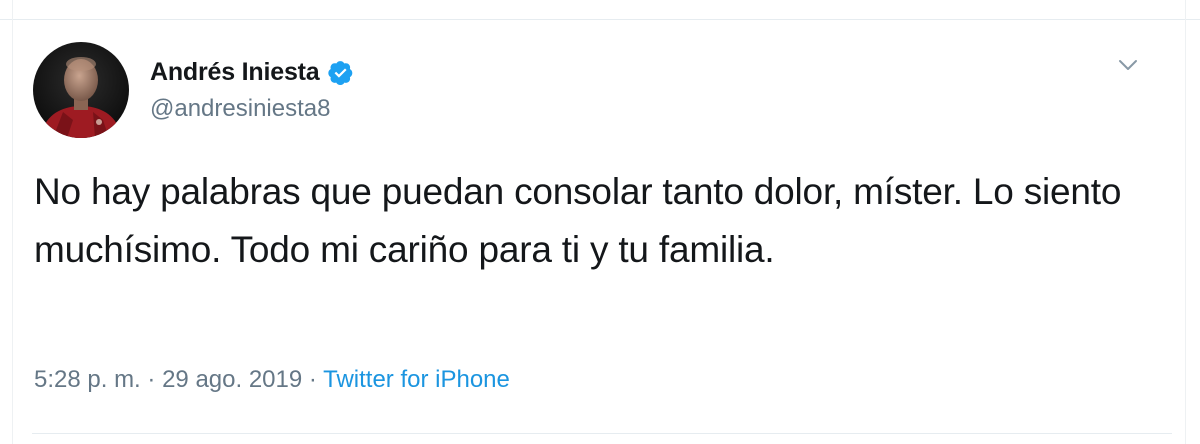  I want to click on verified-badge-icon, so click(340, 72).